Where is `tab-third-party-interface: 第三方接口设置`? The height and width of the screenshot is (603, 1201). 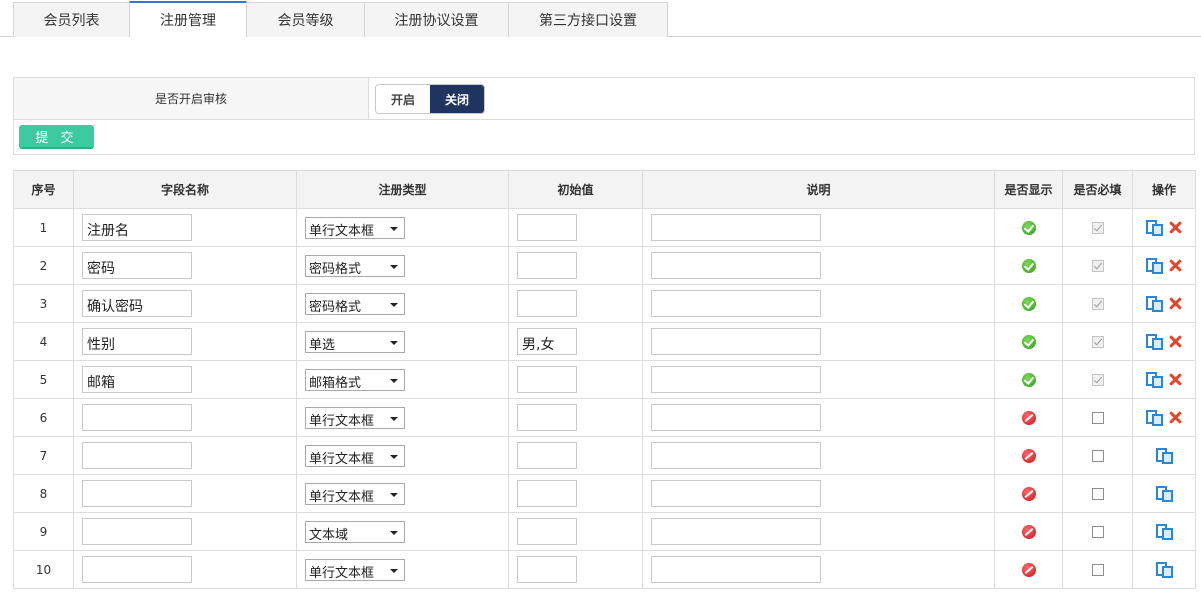
tab-third-party-interface: 第三方接口设置 is located at coordinates (588, 19).